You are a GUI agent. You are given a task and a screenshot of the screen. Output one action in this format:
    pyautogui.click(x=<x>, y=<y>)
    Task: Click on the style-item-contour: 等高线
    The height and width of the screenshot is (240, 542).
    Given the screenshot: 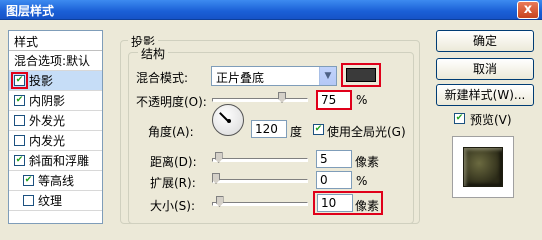 What is the action you would take?
    pyautogui.click(x=55, y=181)
    